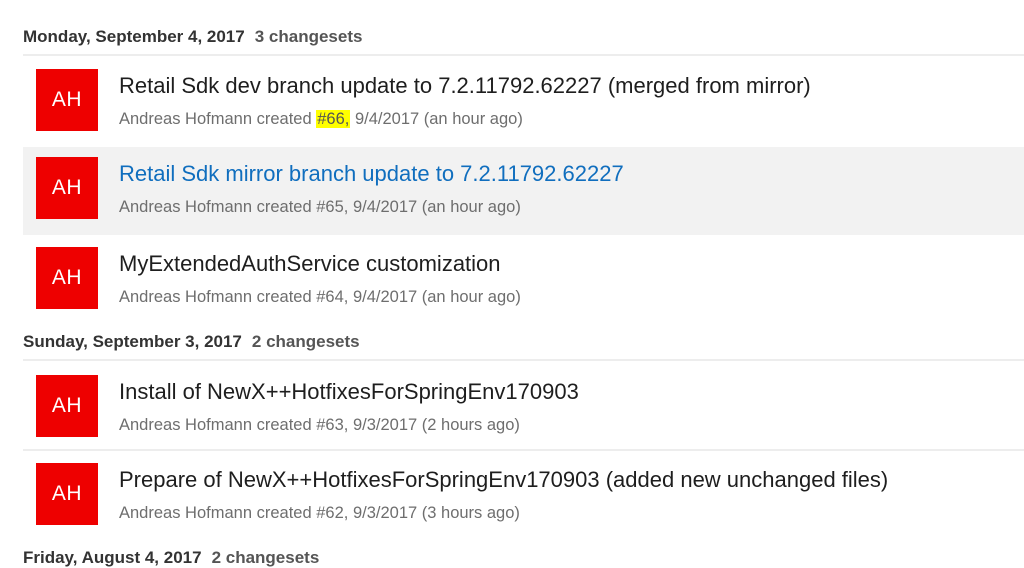 Image resolution: width=1024 pixels, height=568 pixels. I want to click on group-header-sep-3: Sunday, September 3, 2017 2 changesets, so click(191, 342).